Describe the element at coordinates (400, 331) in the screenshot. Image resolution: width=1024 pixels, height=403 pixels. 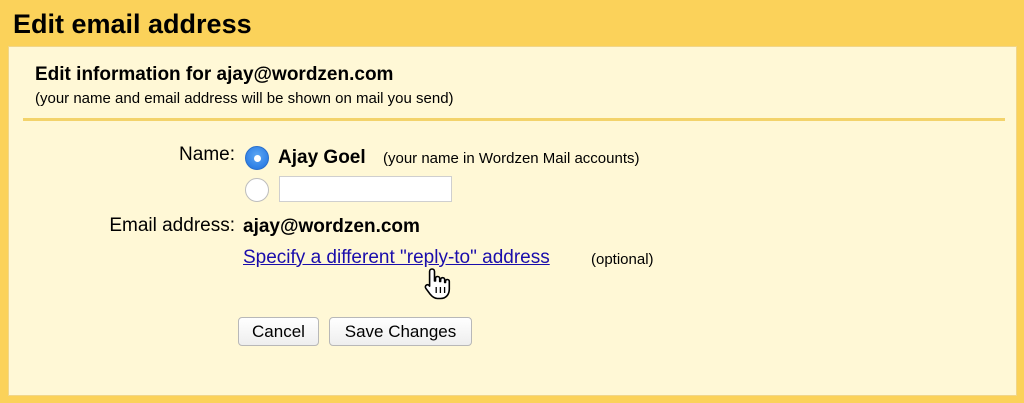
I see `save-changes-button: Save Changes` at that location.